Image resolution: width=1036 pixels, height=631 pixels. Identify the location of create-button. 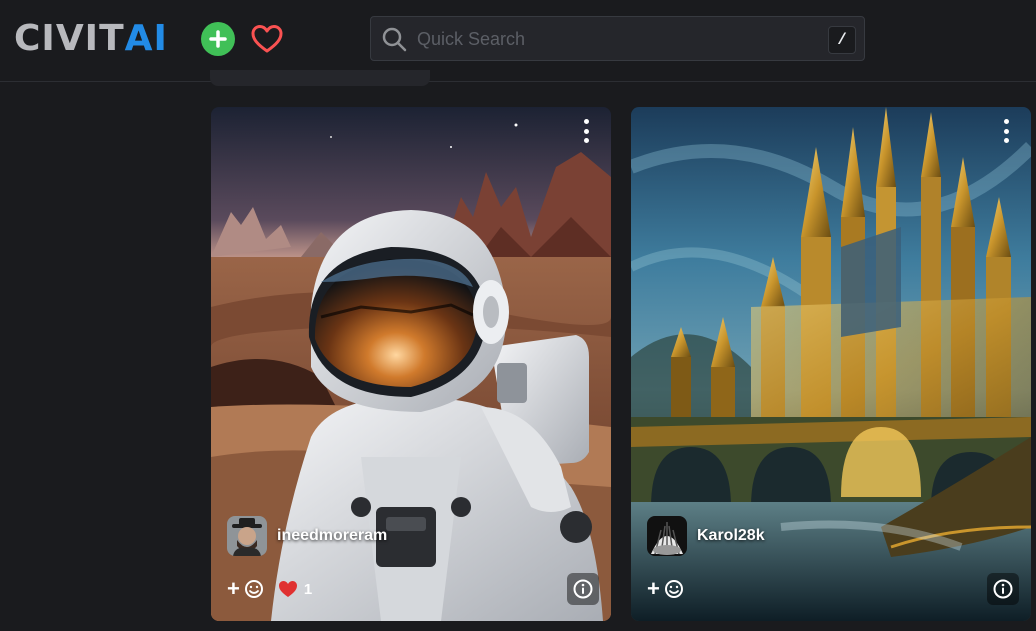
(218, 39).